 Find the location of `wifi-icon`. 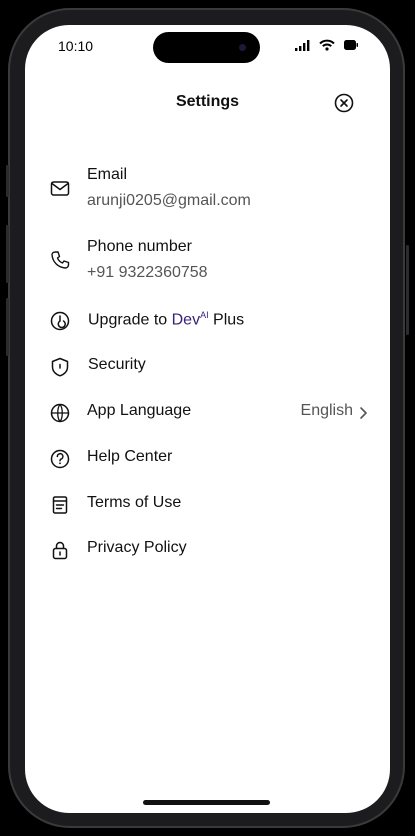

wifi-icon is located at coordinates (327, 45).